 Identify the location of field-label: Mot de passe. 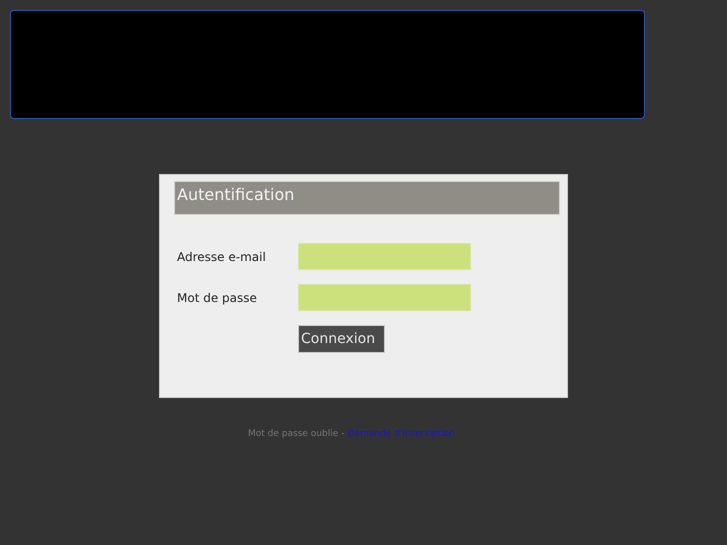
(217, 297).